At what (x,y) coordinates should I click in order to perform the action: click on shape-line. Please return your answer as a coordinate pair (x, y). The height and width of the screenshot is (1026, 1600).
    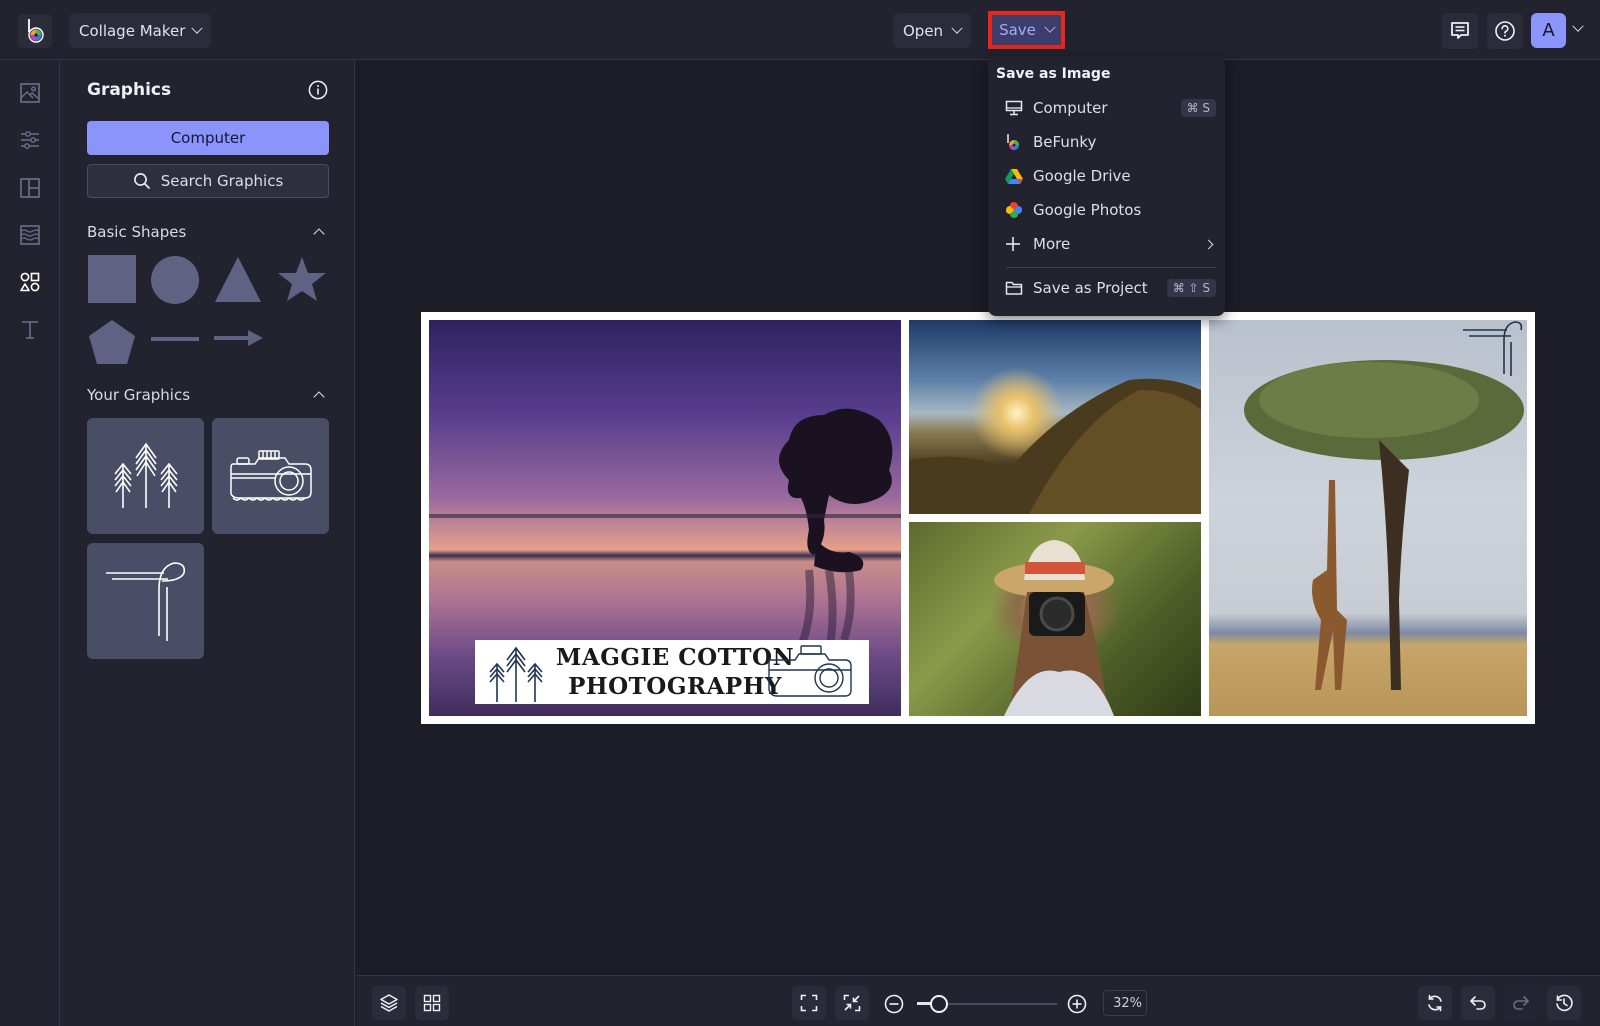
    Looking at the image, I should click on (175, 339).